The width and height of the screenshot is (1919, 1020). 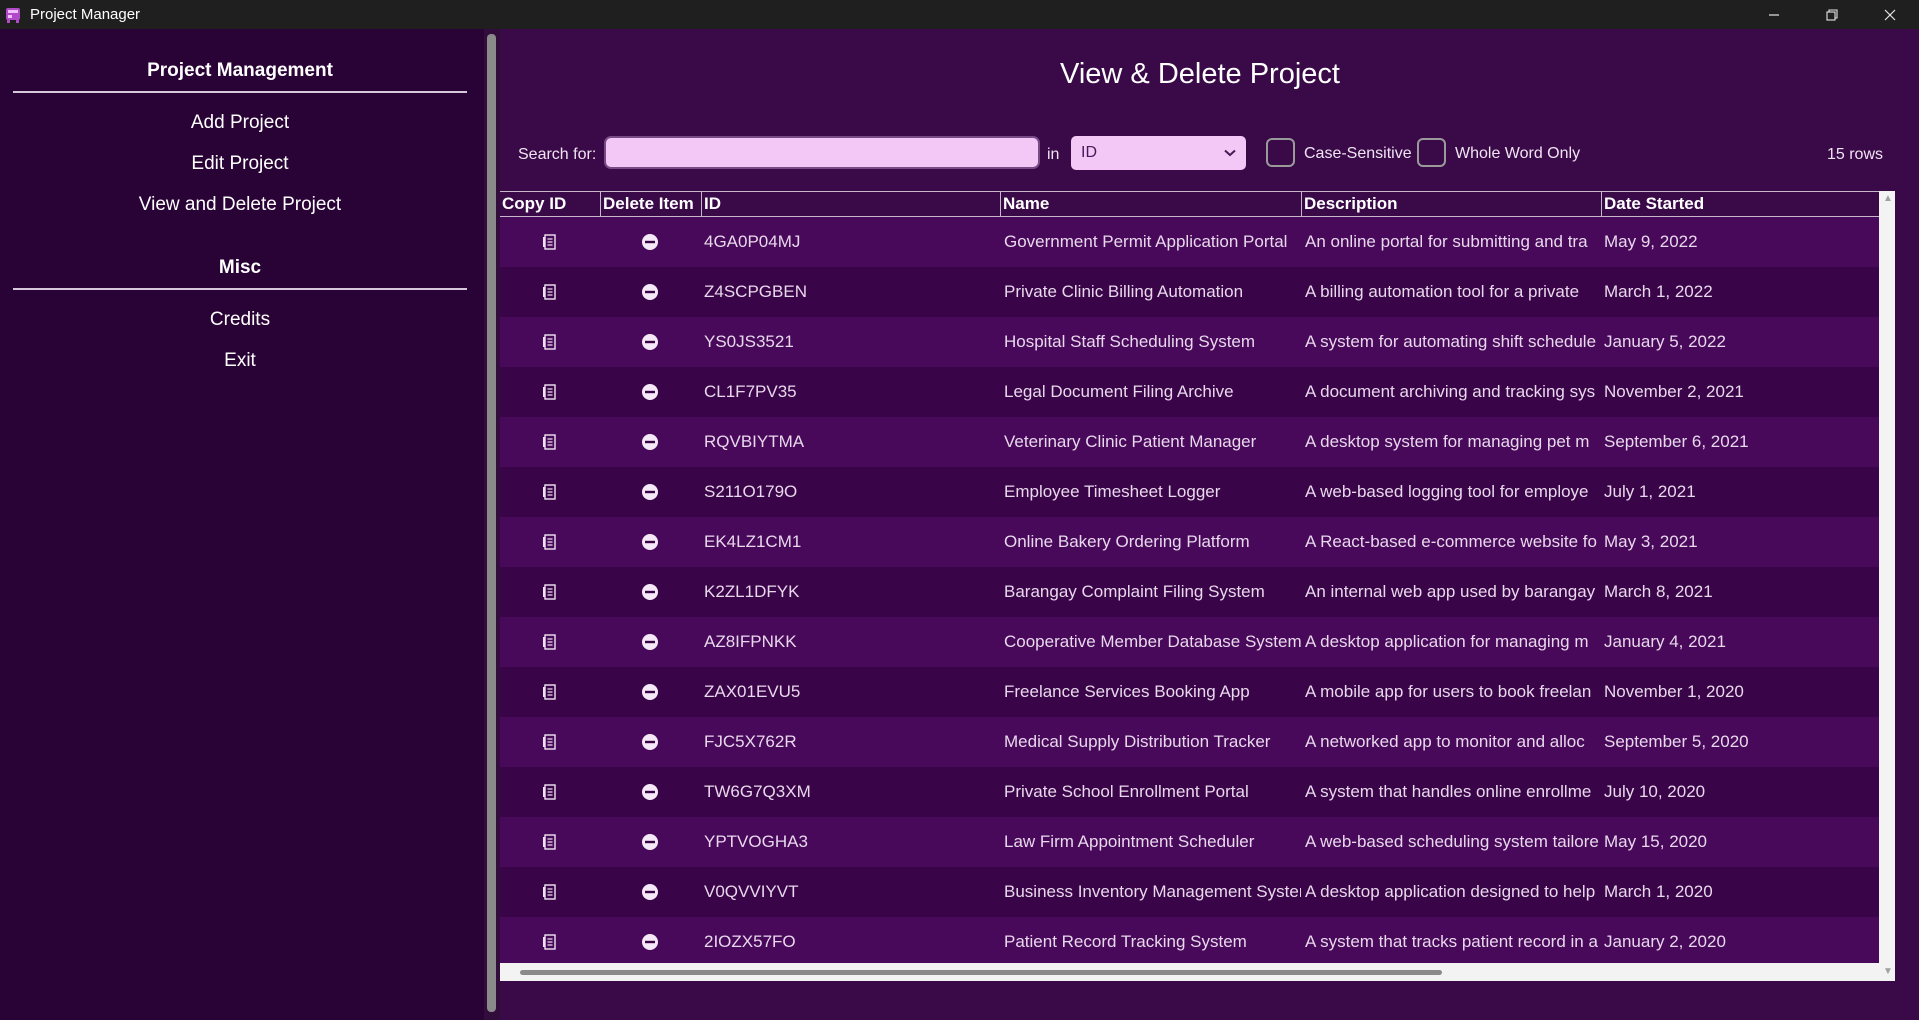 I want to click on table-vertical-scrollbar: ▲ ▼, so click(x=1887, y=586).